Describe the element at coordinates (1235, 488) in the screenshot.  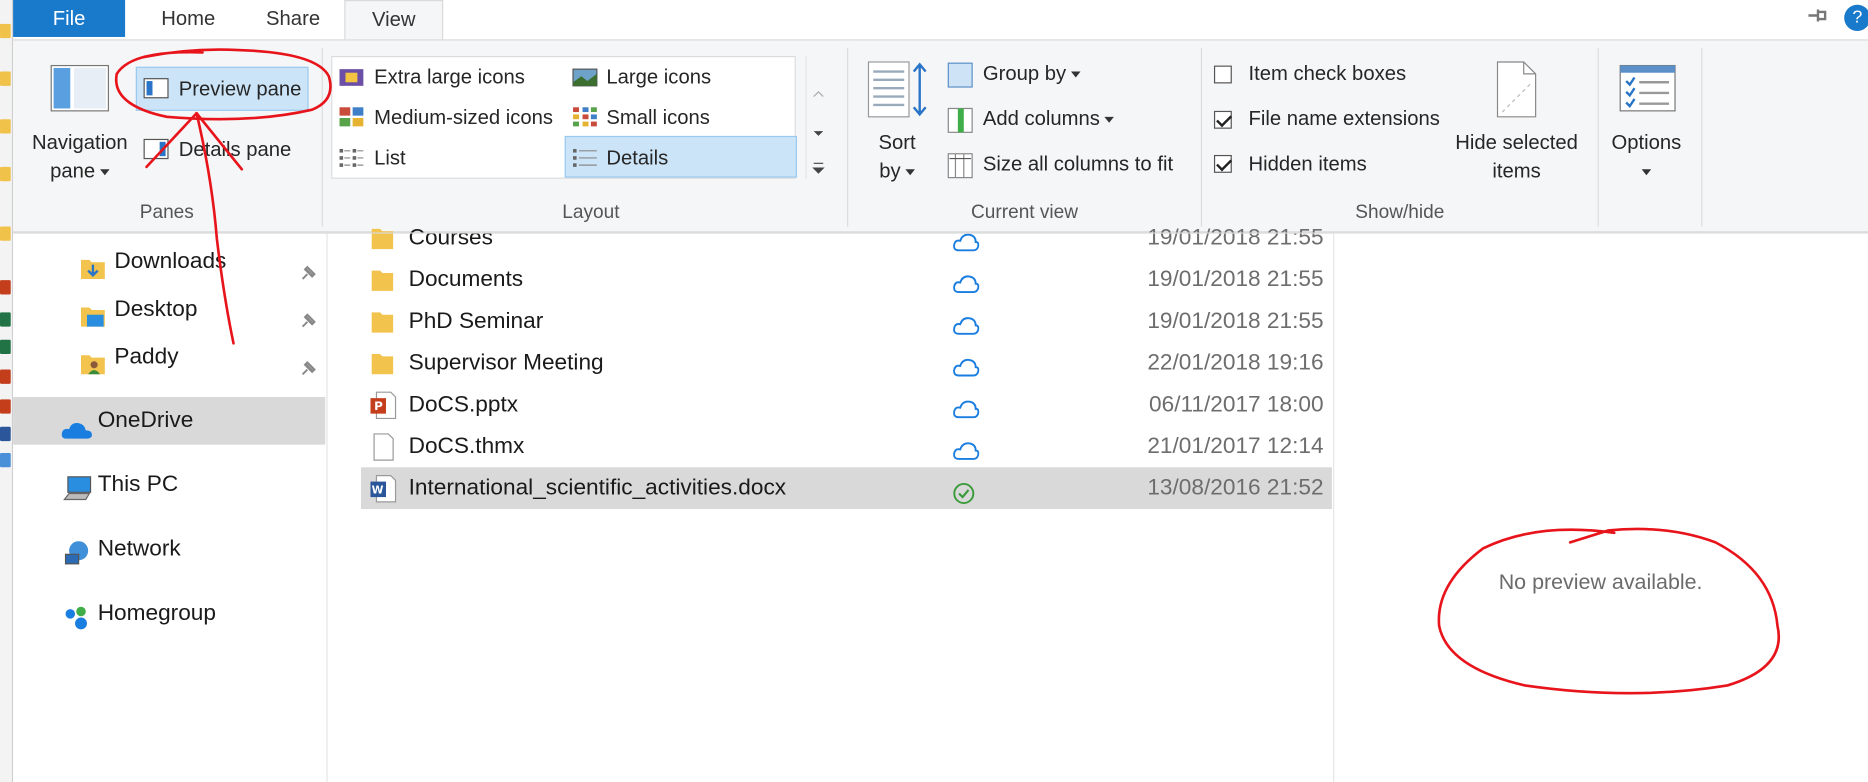
I see `file-date: 13/08/2016 21:52` at that location.